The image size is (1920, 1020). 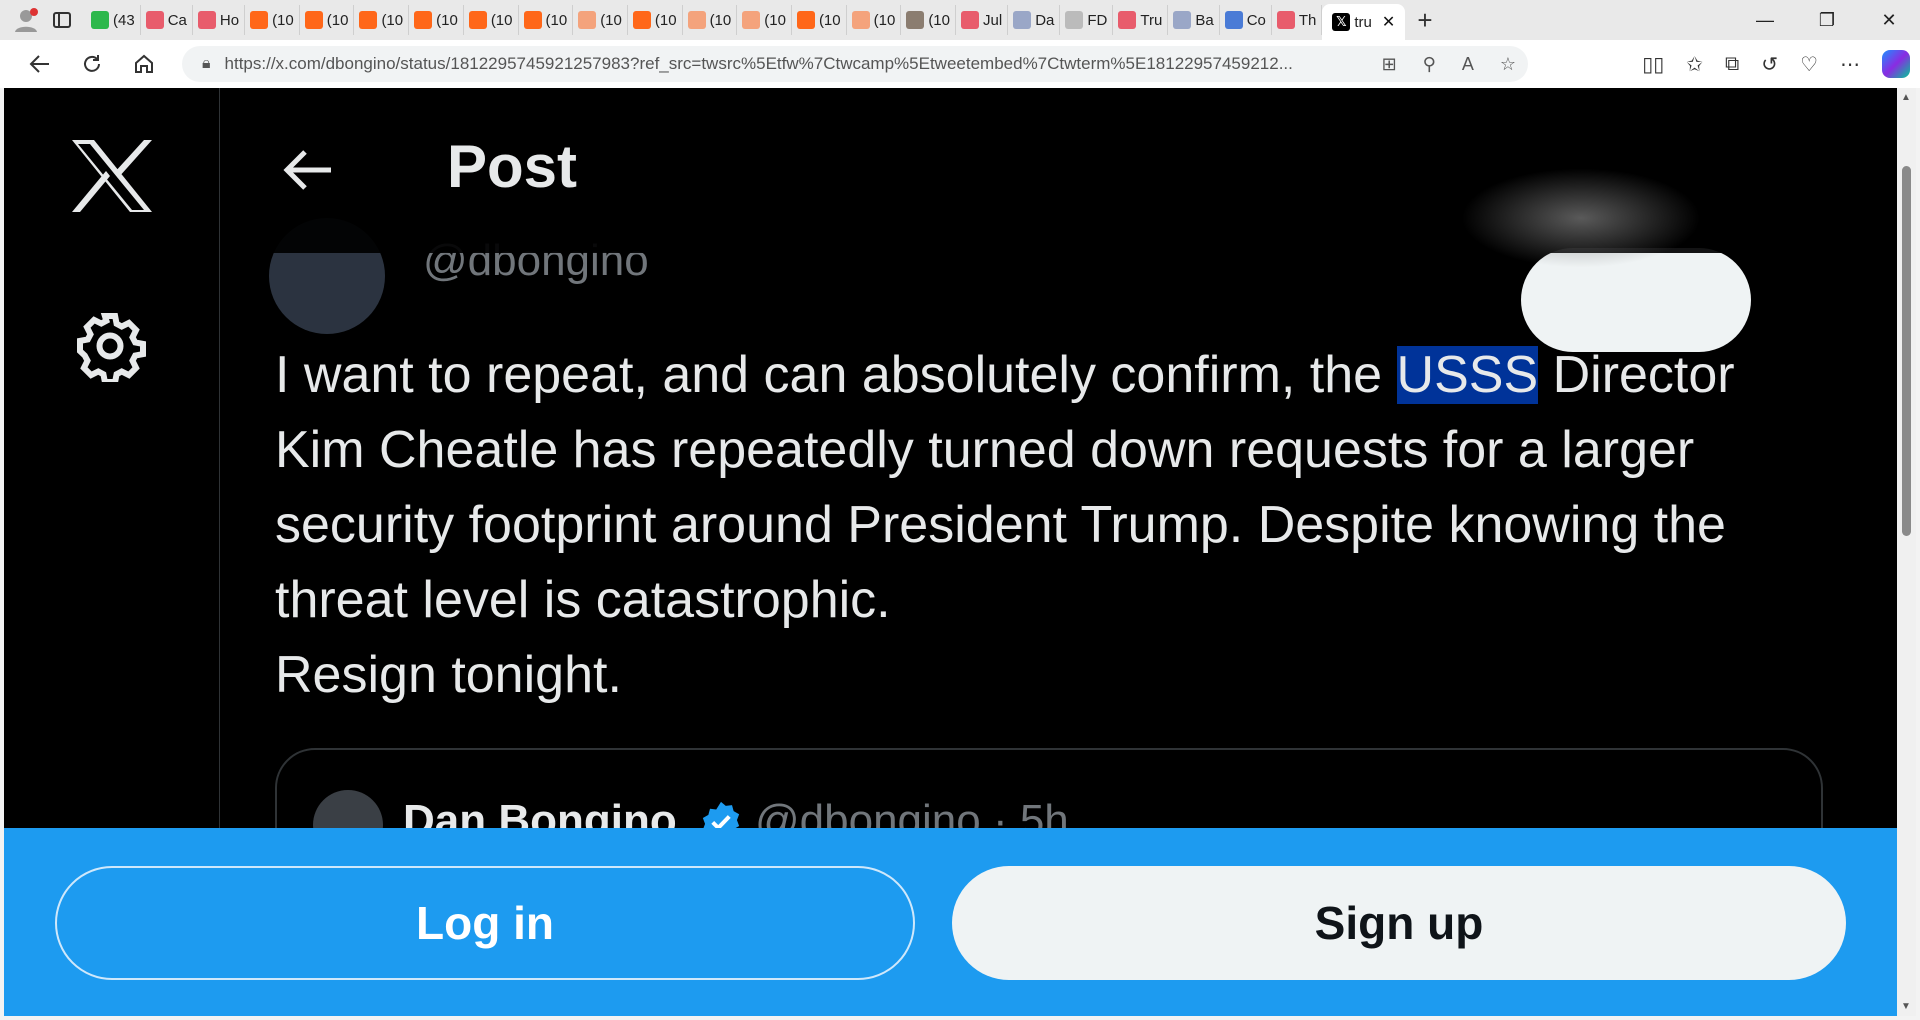 What do you see at coordinates (1141, 20) in the screenshot?
I see `tab: Tru` at bounding box center [1141, 20].